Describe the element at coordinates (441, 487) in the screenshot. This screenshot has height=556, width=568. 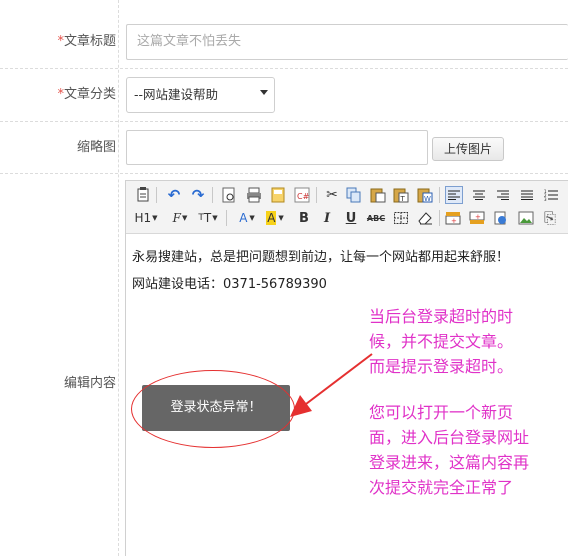
I see `annotation-line: 次提交就完全正常了` at that location.